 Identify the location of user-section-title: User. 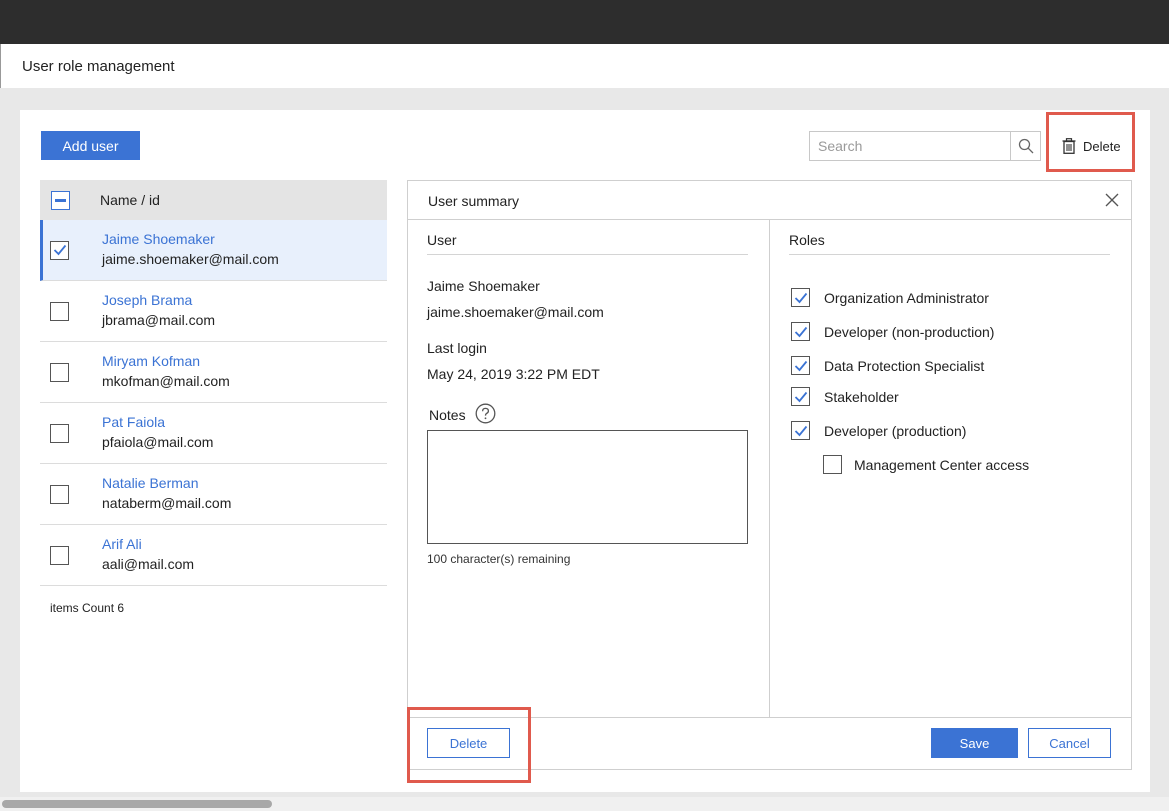
(442, 240).